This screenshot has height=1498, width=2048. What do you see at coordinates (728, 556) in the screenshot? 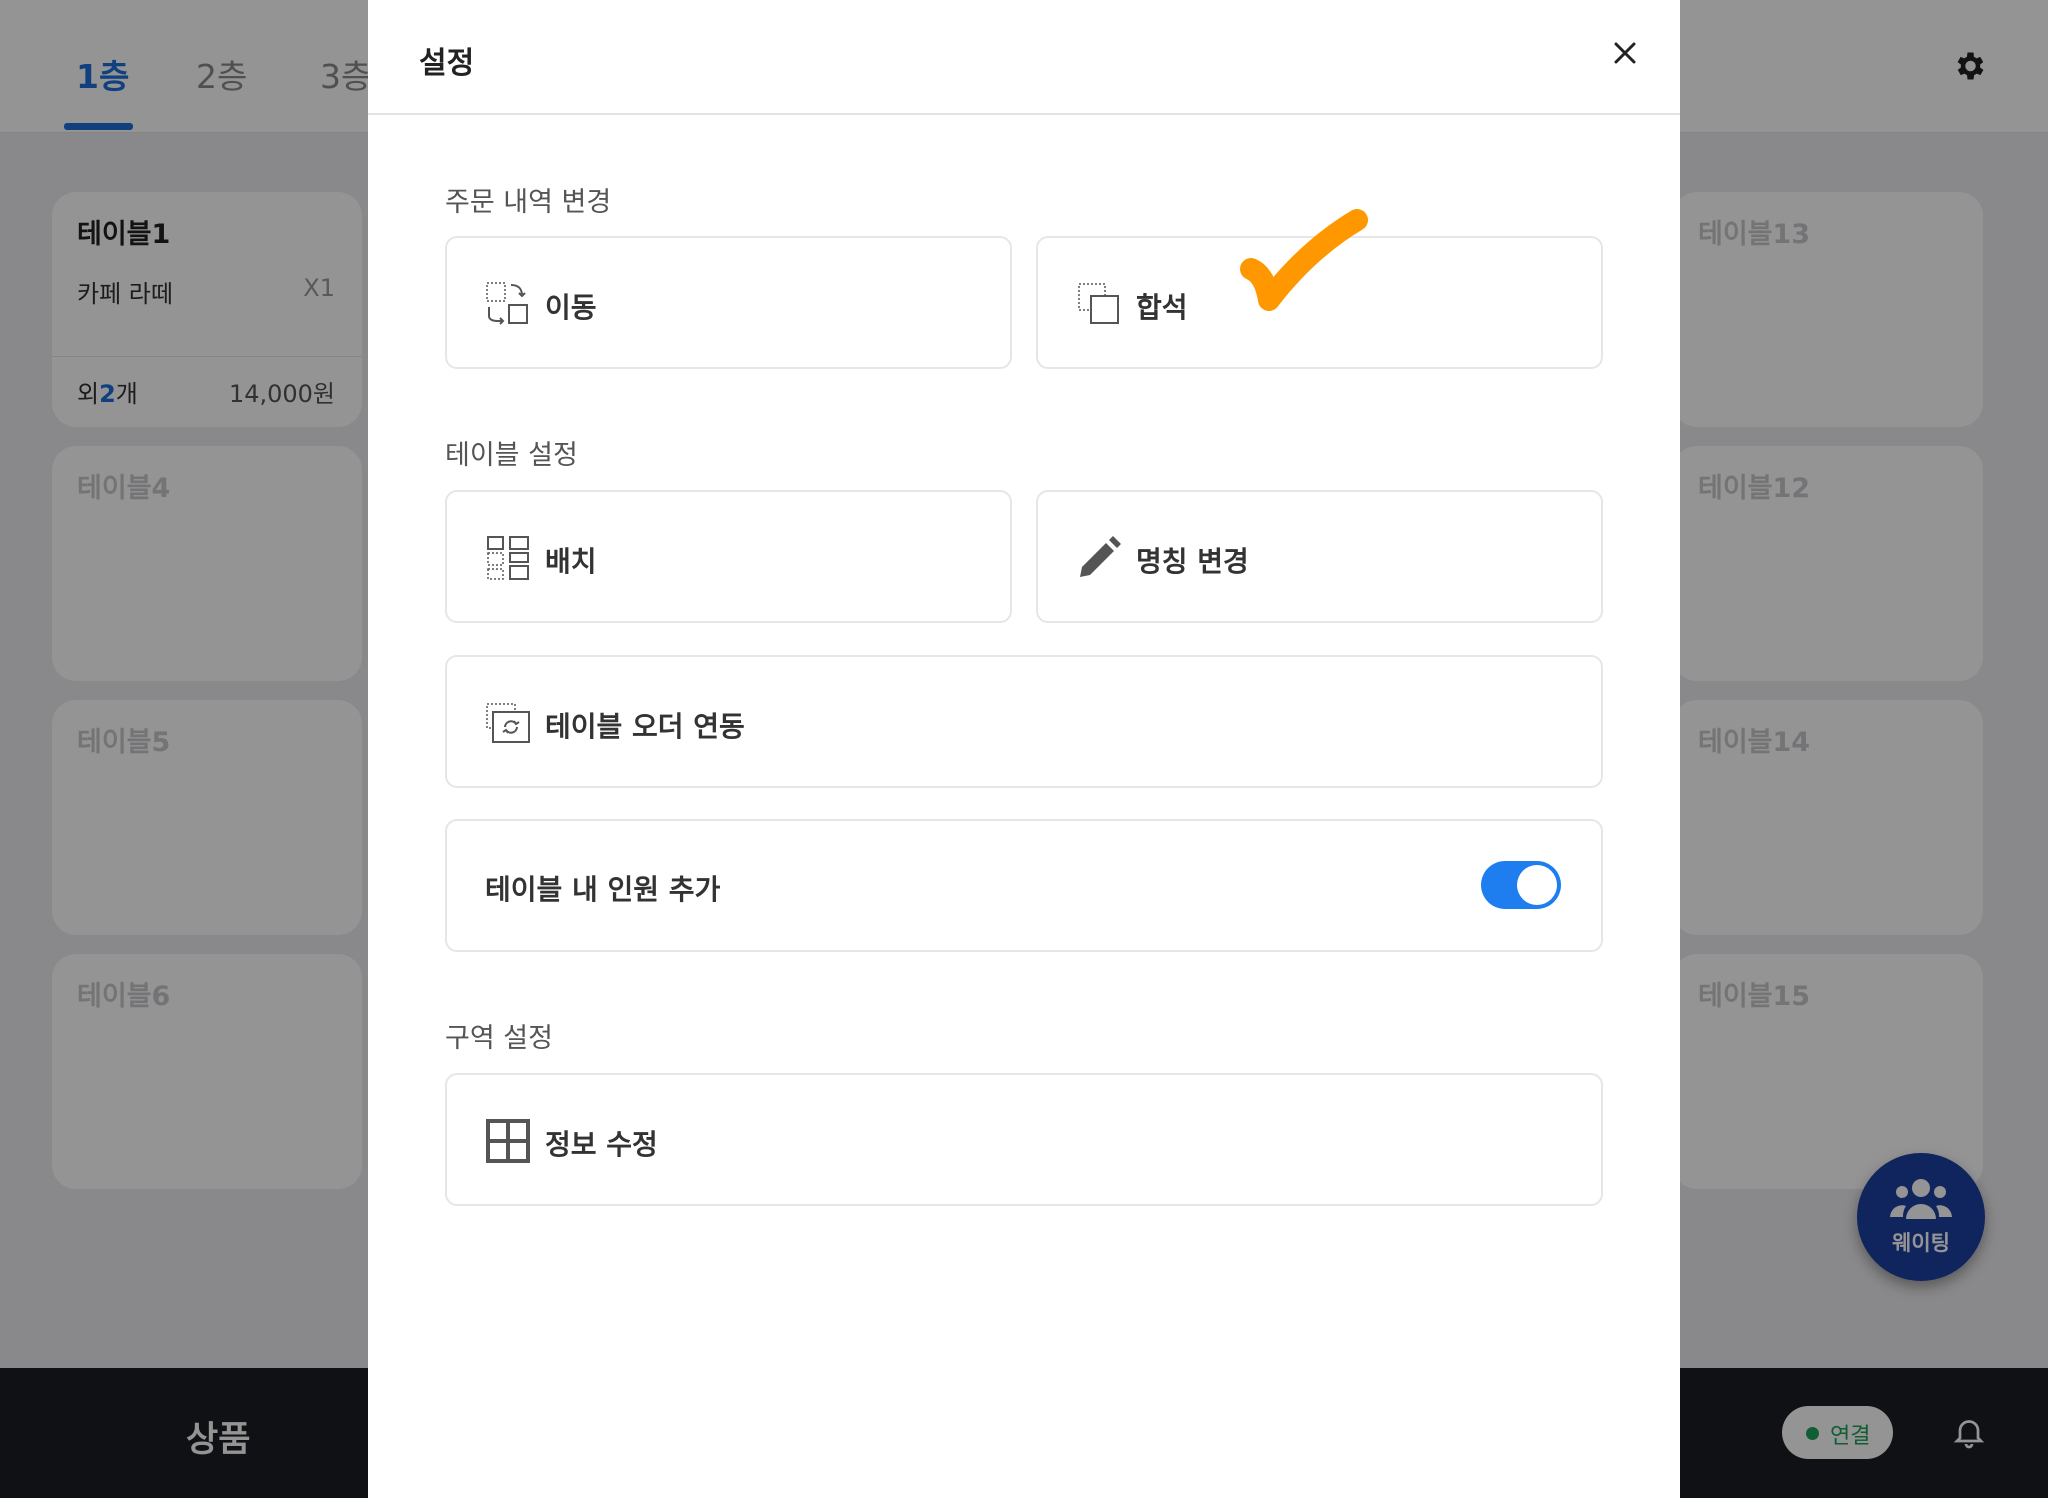
I see `layout-button: 배치` at bounding box center [728, 556].